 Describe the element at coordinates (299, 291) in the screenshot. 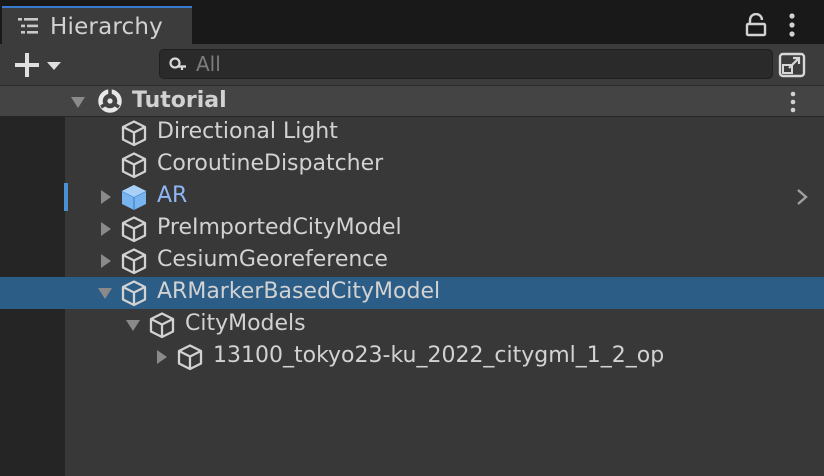

I see `row-label: ARMarkerBasedCityModel` at that location.